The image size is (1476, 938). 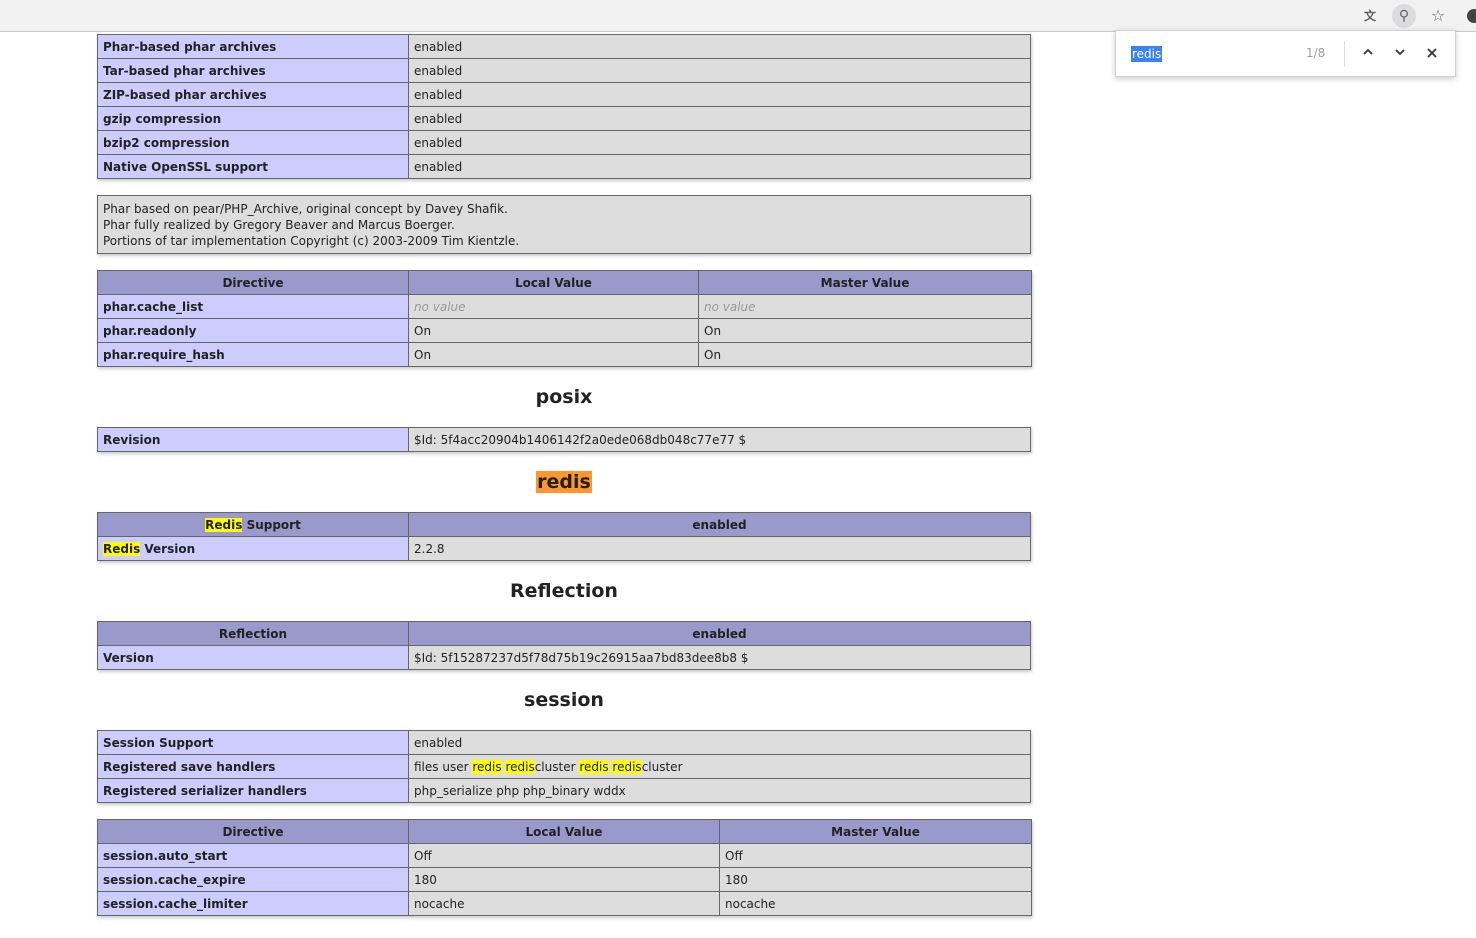 I want to click on section-anchor: posix, so click(x=564, y=397).